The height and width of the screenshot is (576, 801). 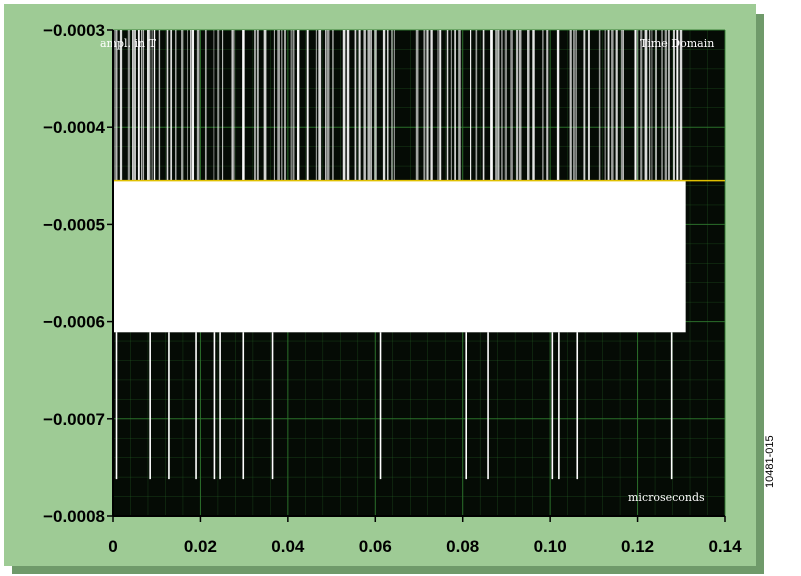 What do you see at coordinates (74, 224) in the screenshot?
I see `y-tick-label: −0.0005` at bounding box center [74, 224].